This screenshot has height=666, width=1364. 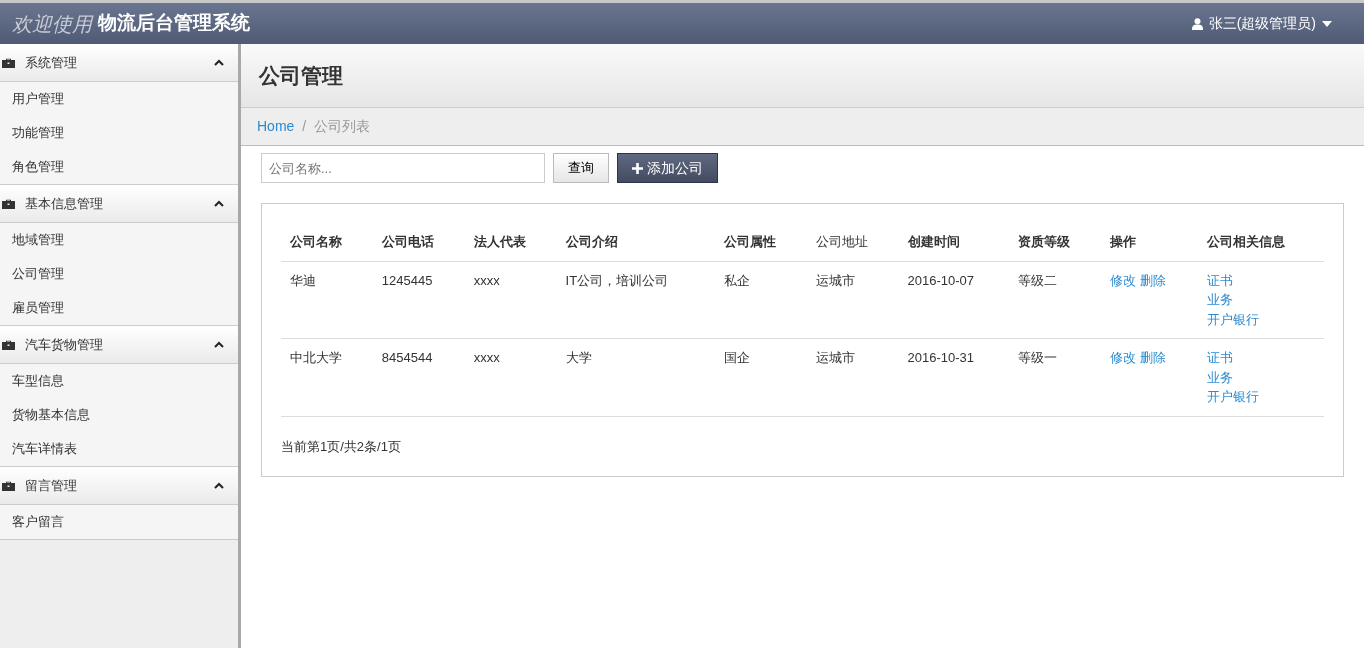 What do you see at coordinates (940, 357) in the screenshot?
I see `table-cell: 2016-10-31` at bounding box center [940, 357].